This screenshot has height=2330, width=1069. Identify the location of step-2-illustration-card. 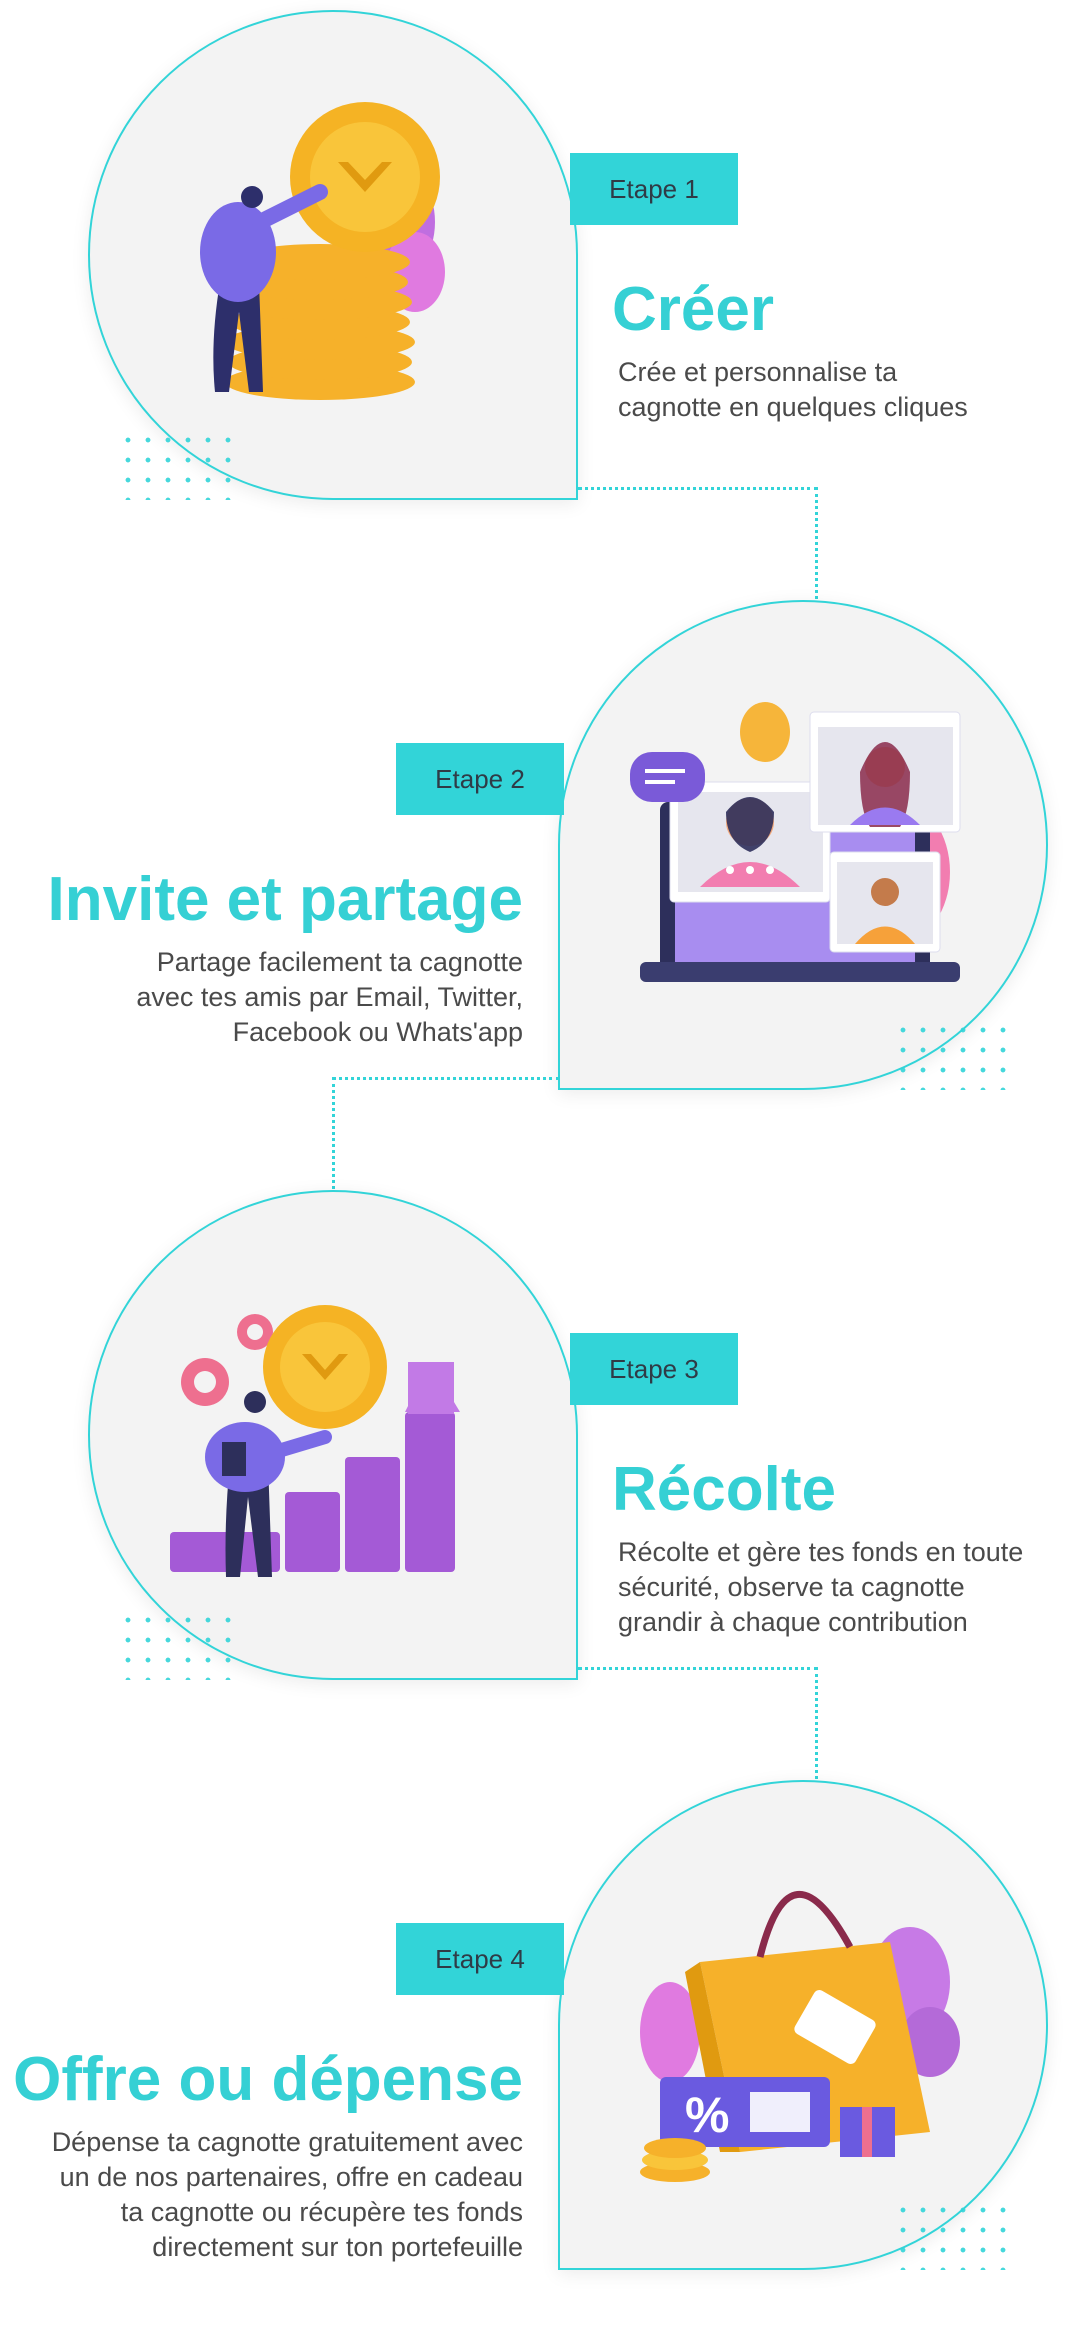
(803, 845).